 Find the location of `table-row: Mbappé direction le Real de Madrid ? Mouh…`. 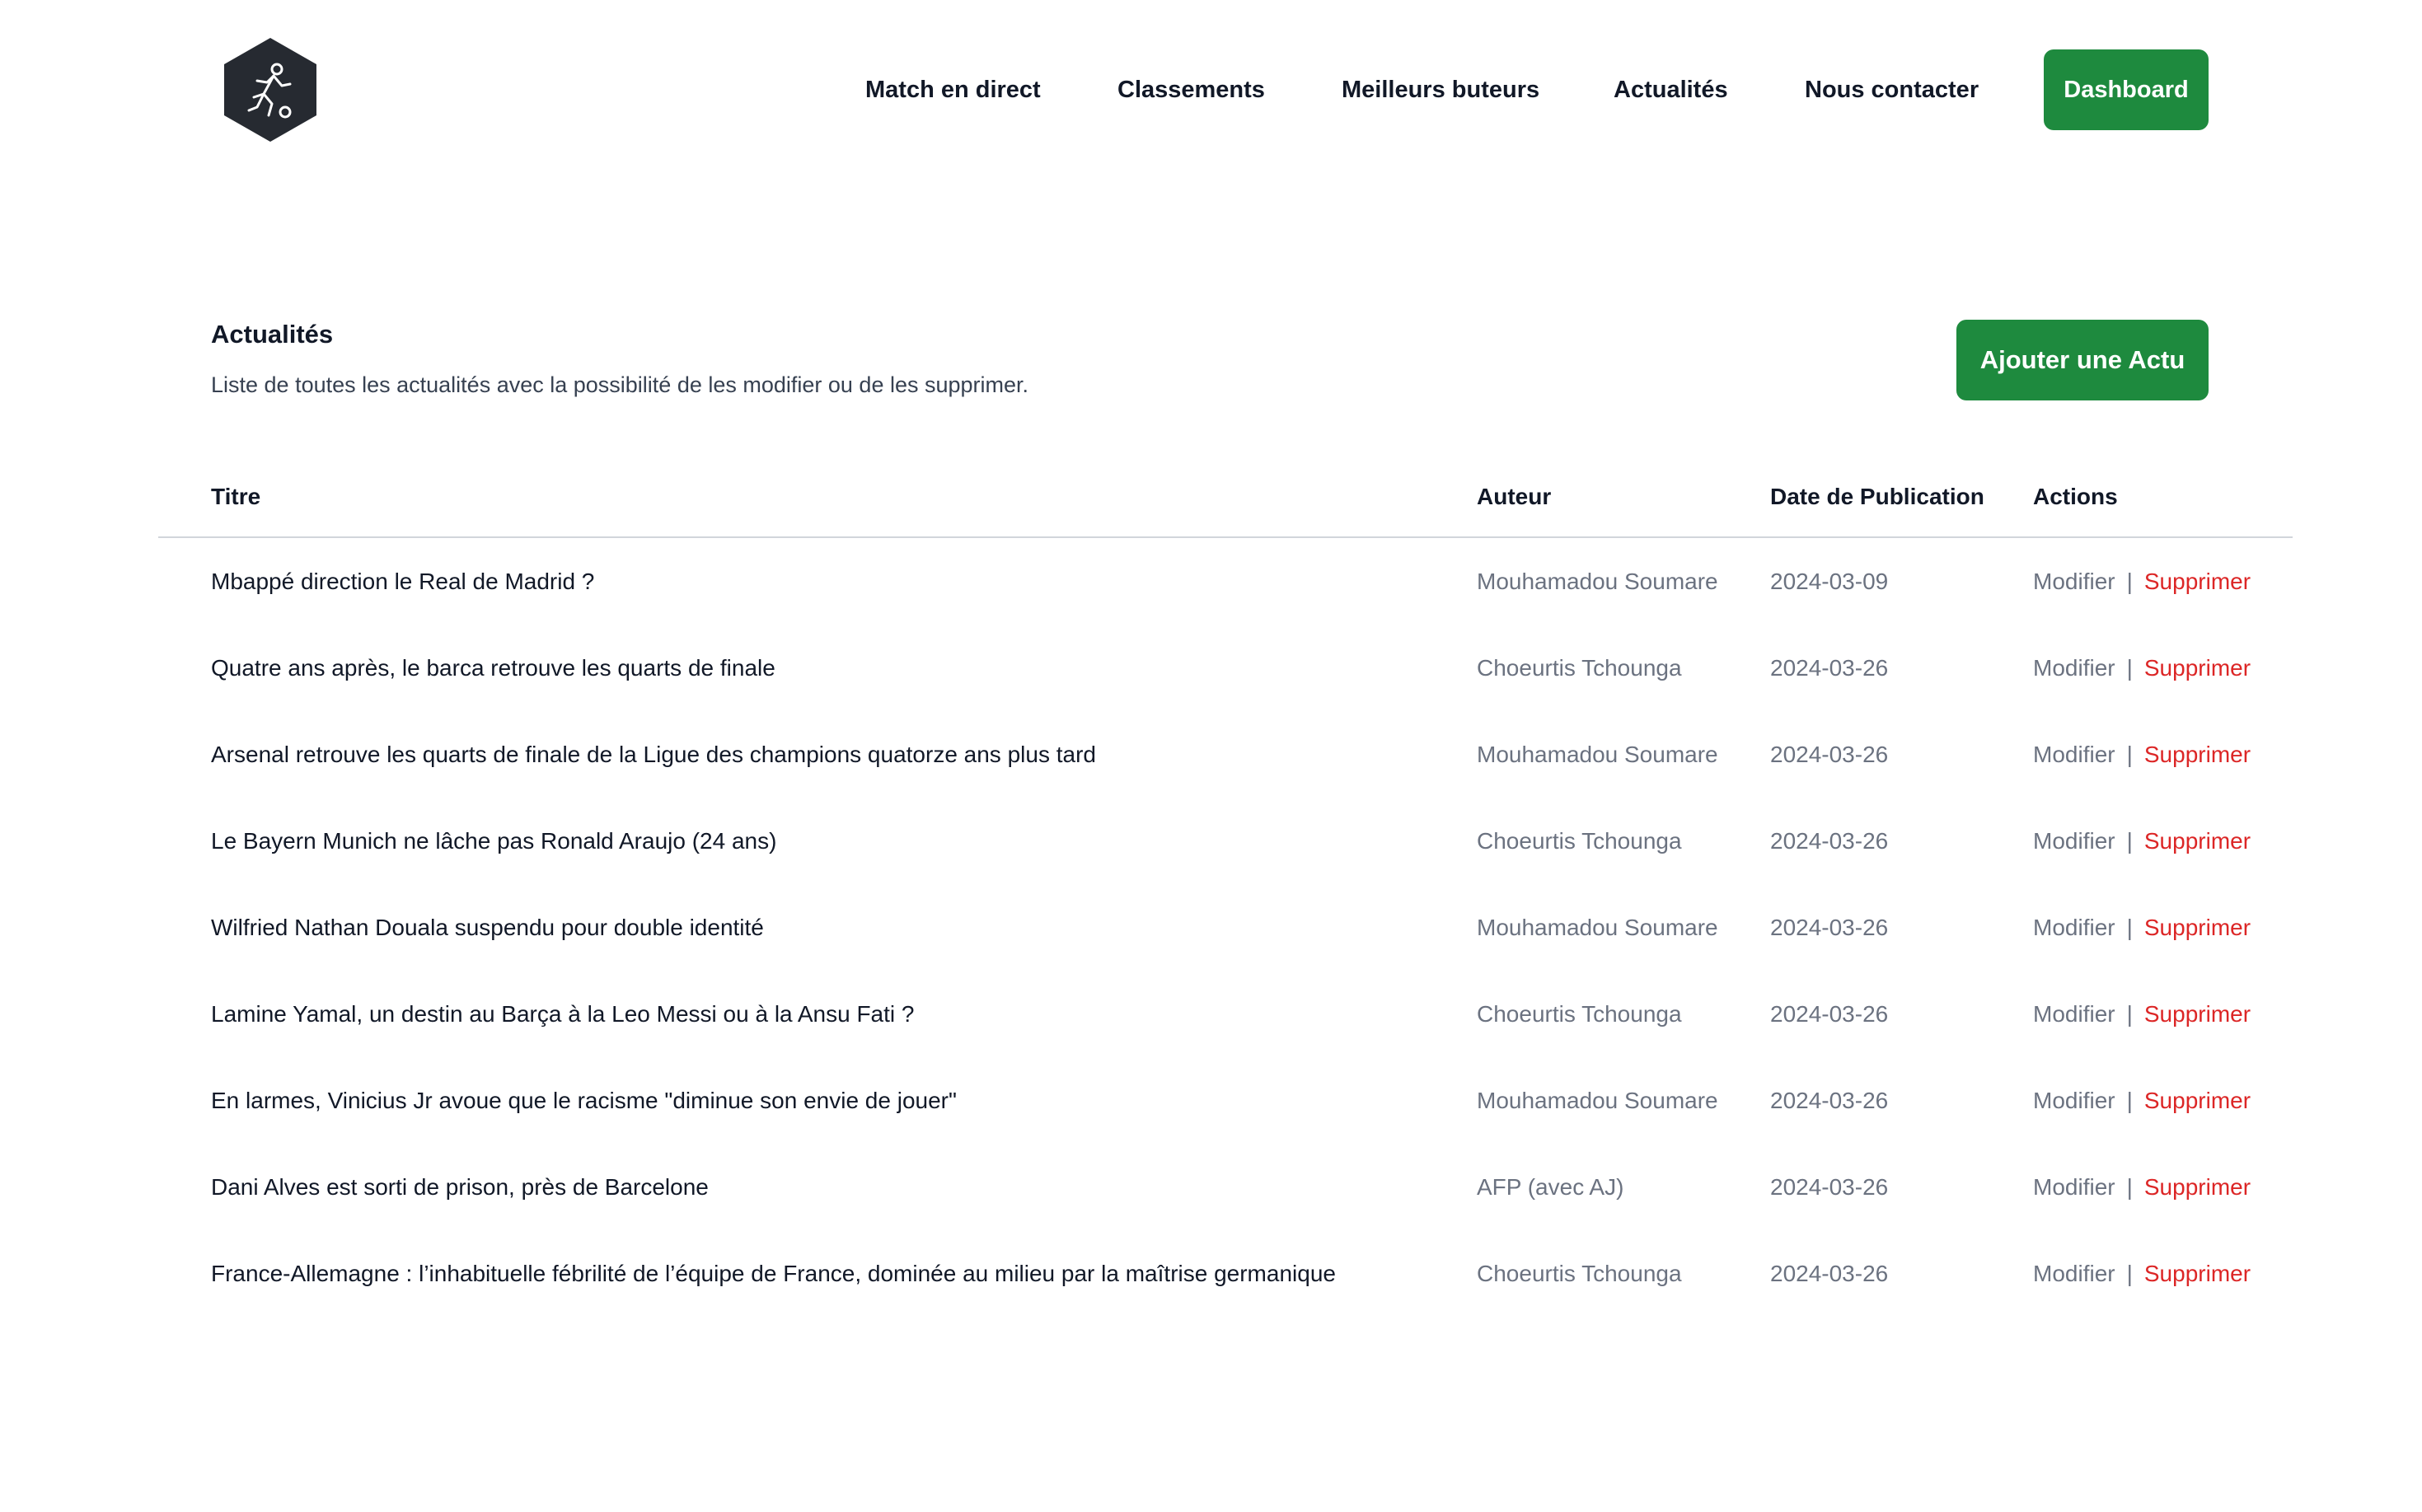

table-row: Mbappé direction le Real de Madrid ? Mouh… is located at coordinates (1225, 581).